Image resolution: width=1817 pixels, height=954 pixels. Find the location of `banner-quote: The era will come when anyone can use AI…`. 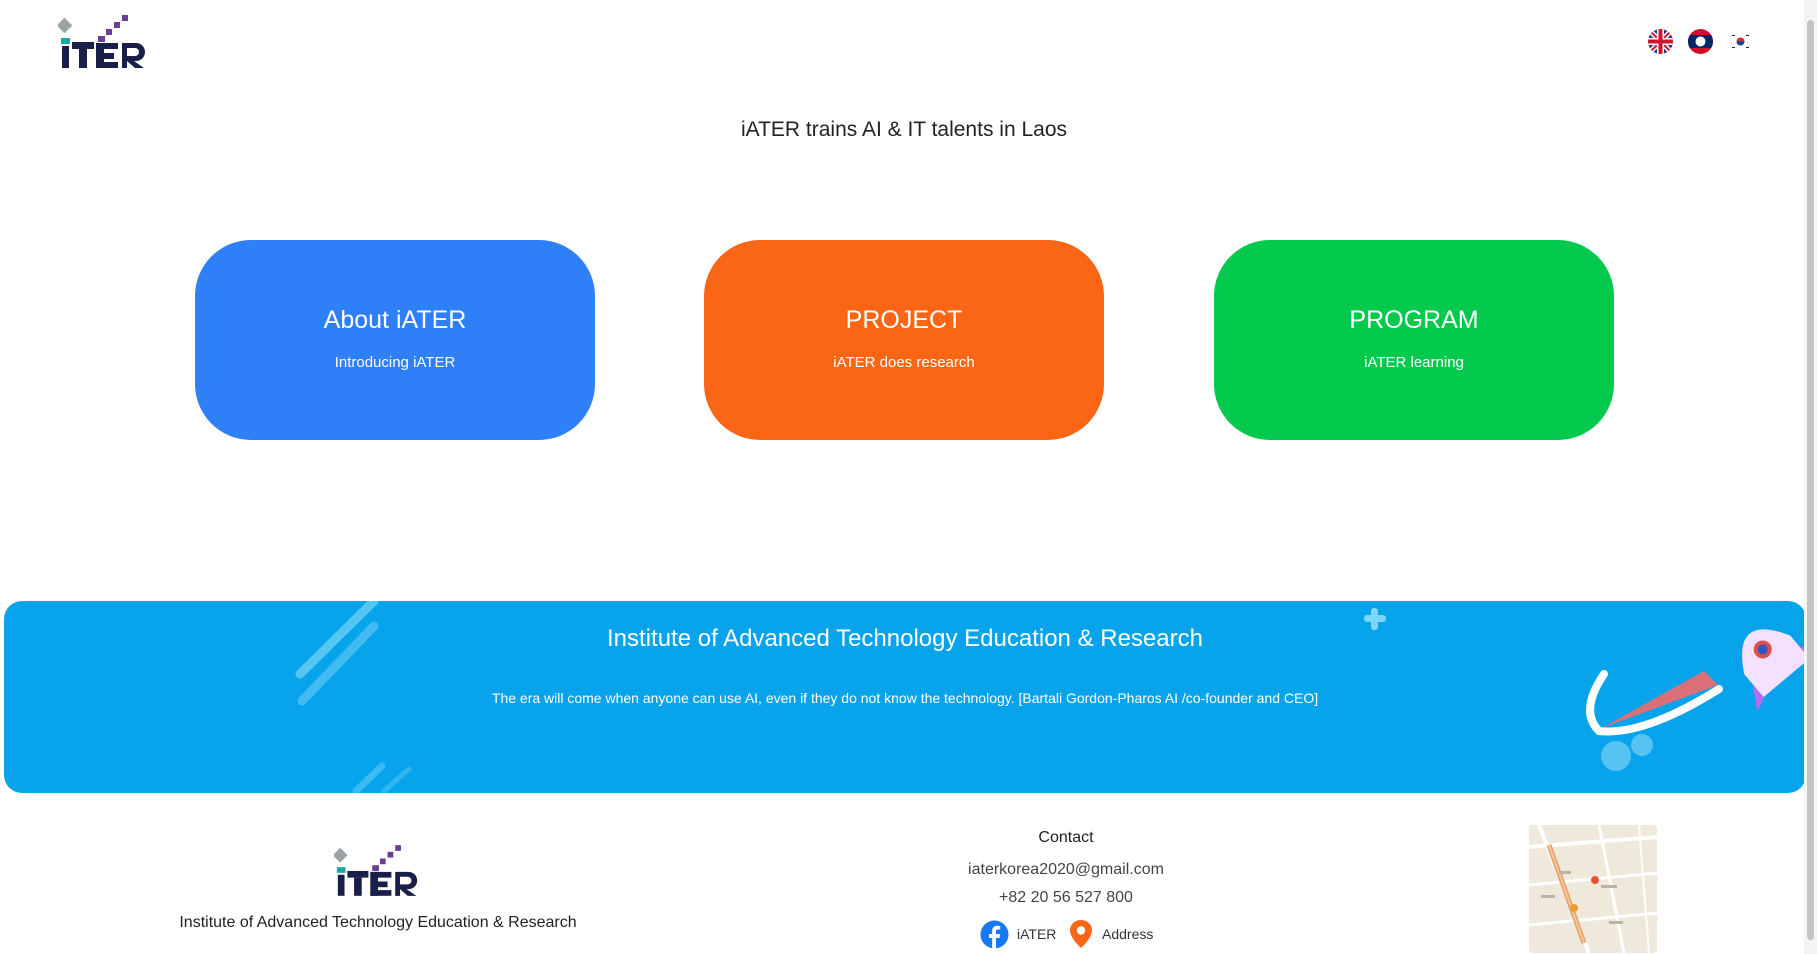

banner-quote: The era will come when anyone can use AI… is located at coordinates (905, 698).